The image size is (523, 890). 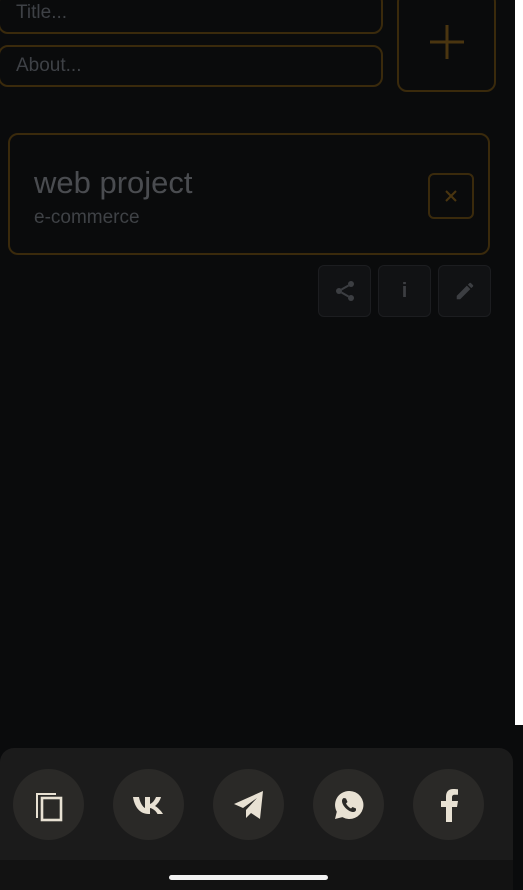 I want to click on home-indicator, so click(x=248, y=877).